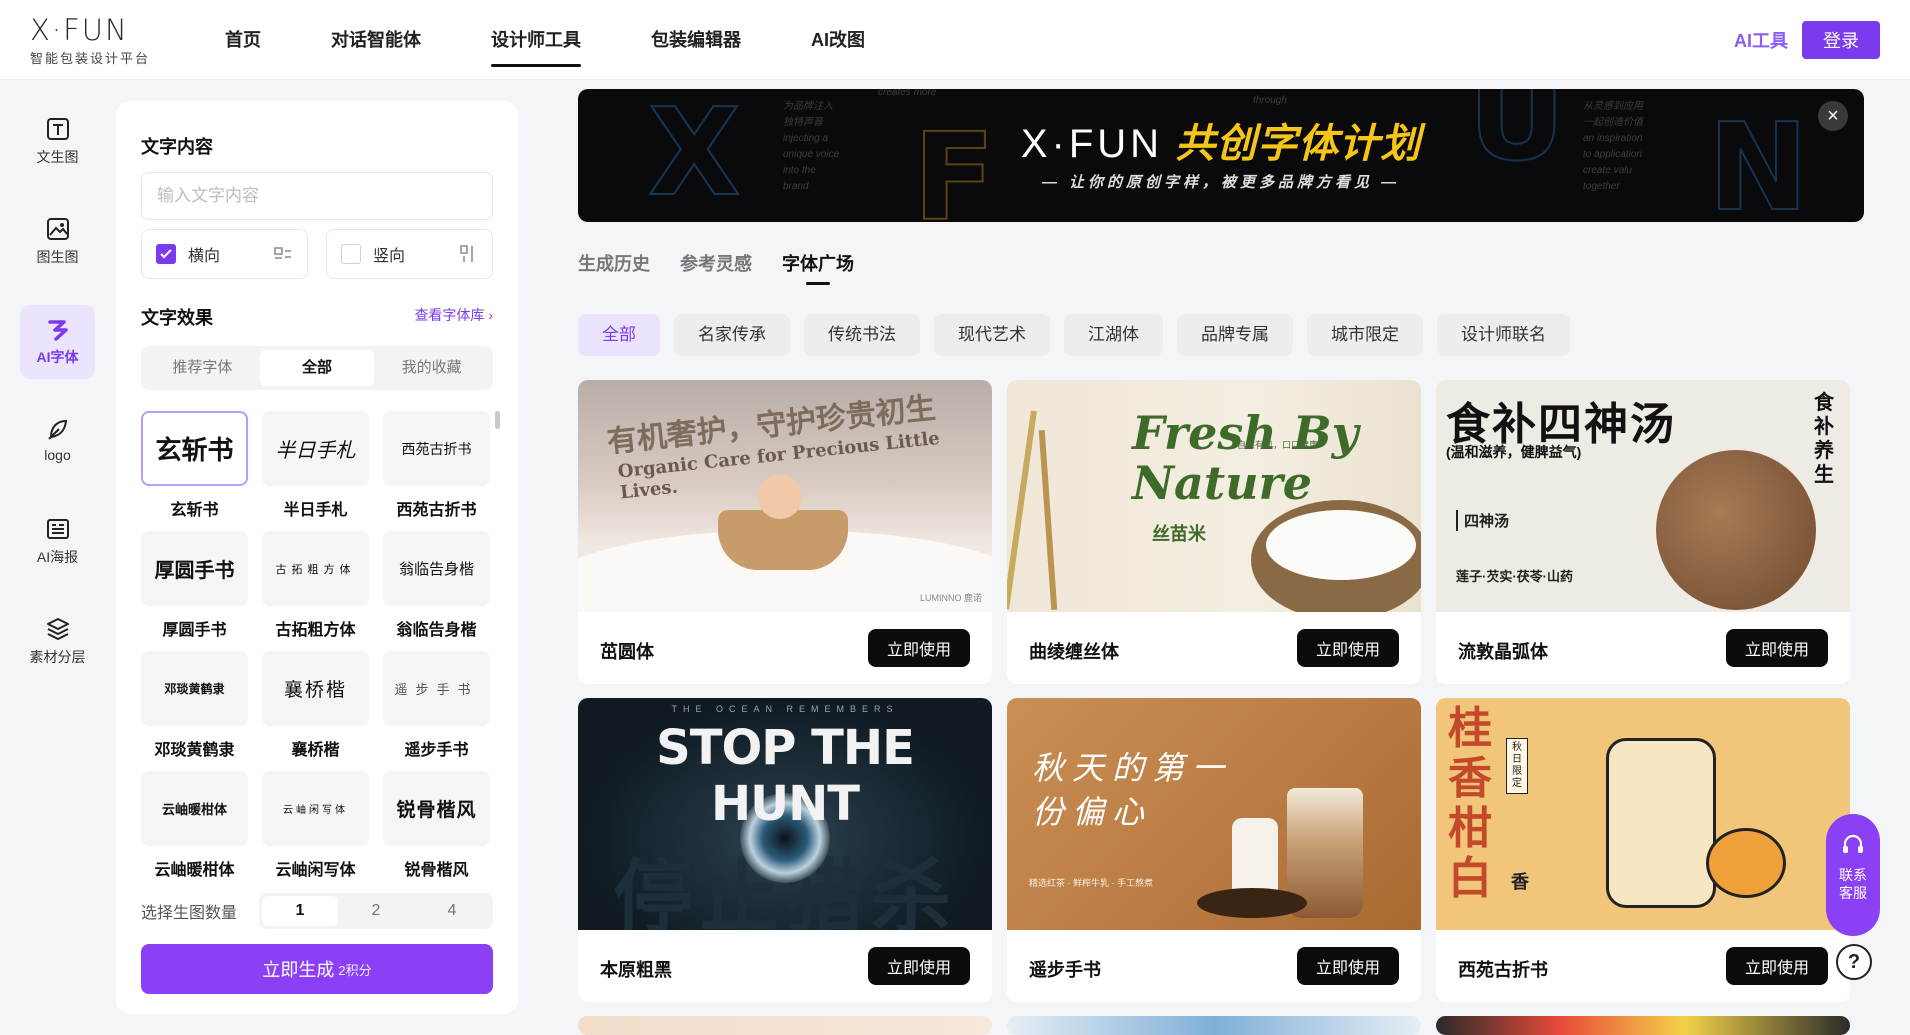 The height and width of the screenshot is (1035, 1910). Describe the element at coordinates (90, 40) in the screenshot. I see `brand: X·FUN 智能包装设计平台` at that location.